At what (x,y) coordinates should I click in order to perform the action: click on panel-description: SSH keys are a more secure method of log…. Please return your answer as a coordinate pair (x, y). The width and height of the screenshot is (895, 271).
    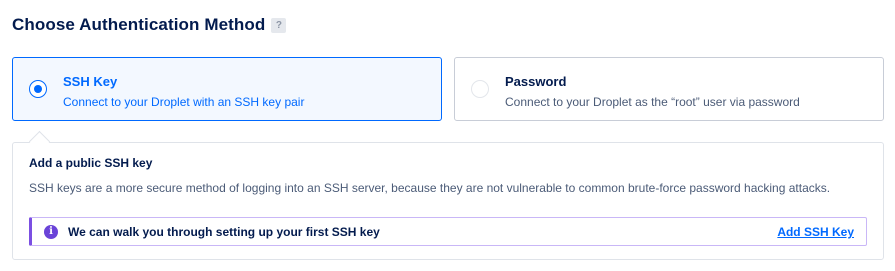
    Looking at the image, I should click on (430, 188).